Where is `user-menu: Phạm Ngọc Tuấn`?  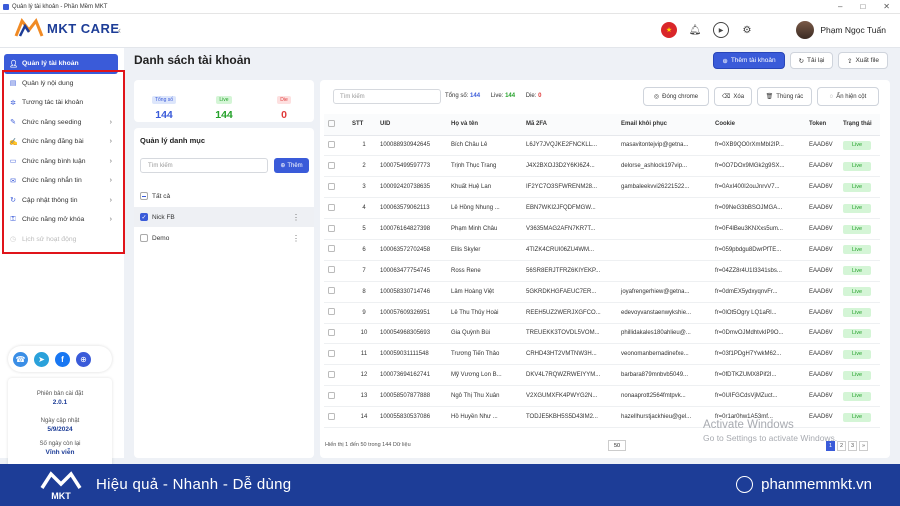
user-menu: Phạm Ngọc Tuấn is located at coordinates (841, 30).